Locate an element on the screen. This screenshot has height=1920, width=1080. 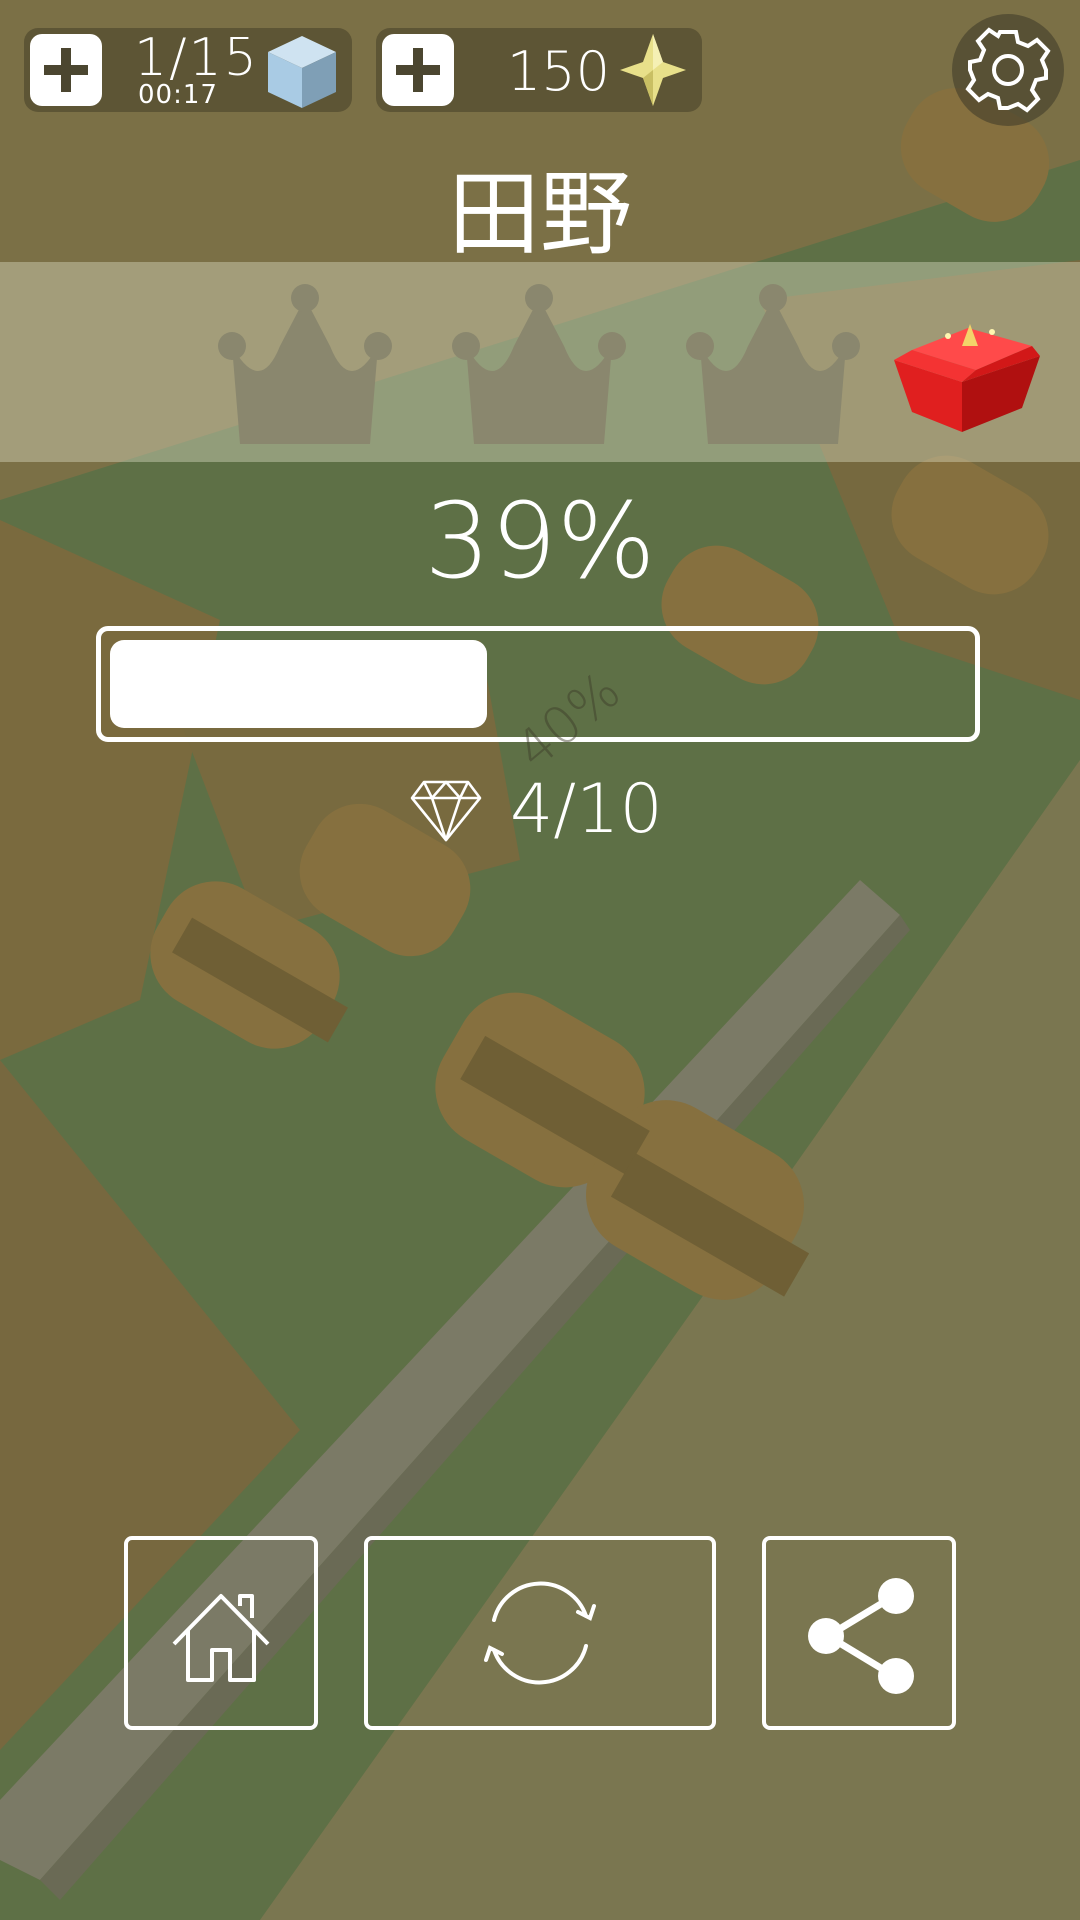
share-button is located at coordinates (859, 1633).